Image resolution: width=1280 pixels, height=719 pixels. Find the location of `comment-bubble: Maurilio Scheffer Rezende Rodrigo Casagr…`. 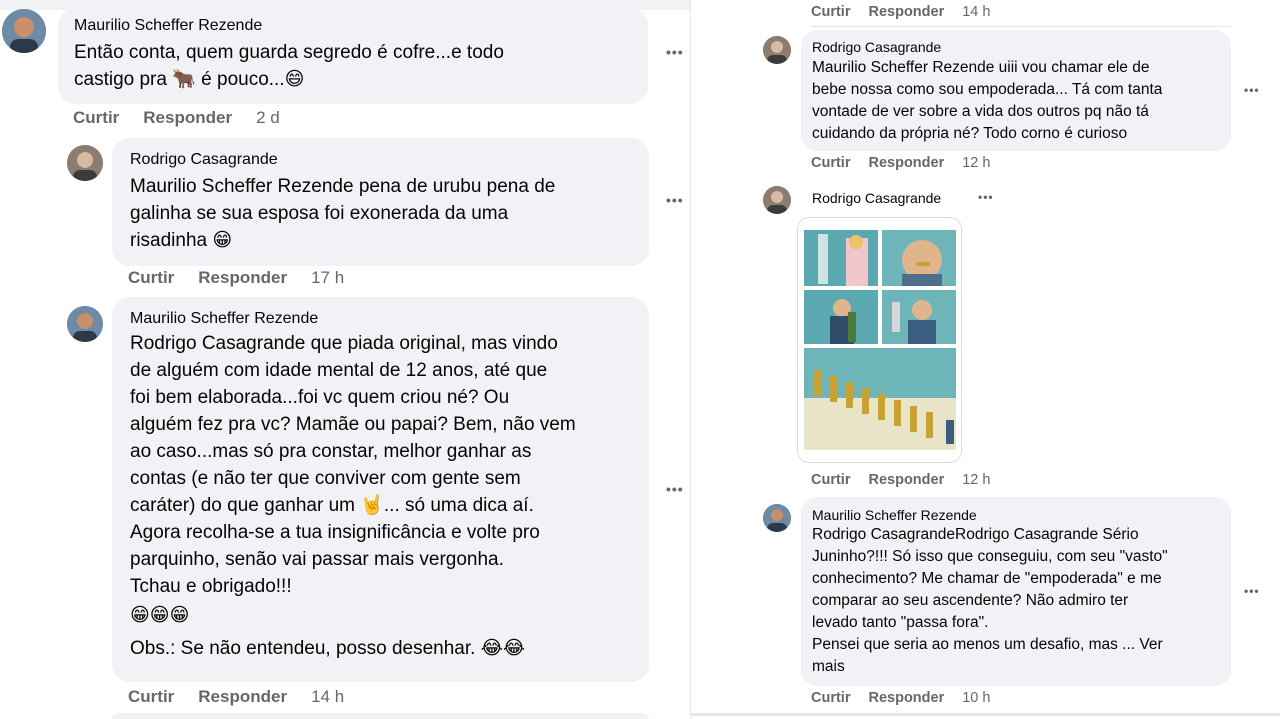

comment-bubble: Maurilio Scheffer Rezende Rodrigo Casagr… is located at coordinates (1016, 591).